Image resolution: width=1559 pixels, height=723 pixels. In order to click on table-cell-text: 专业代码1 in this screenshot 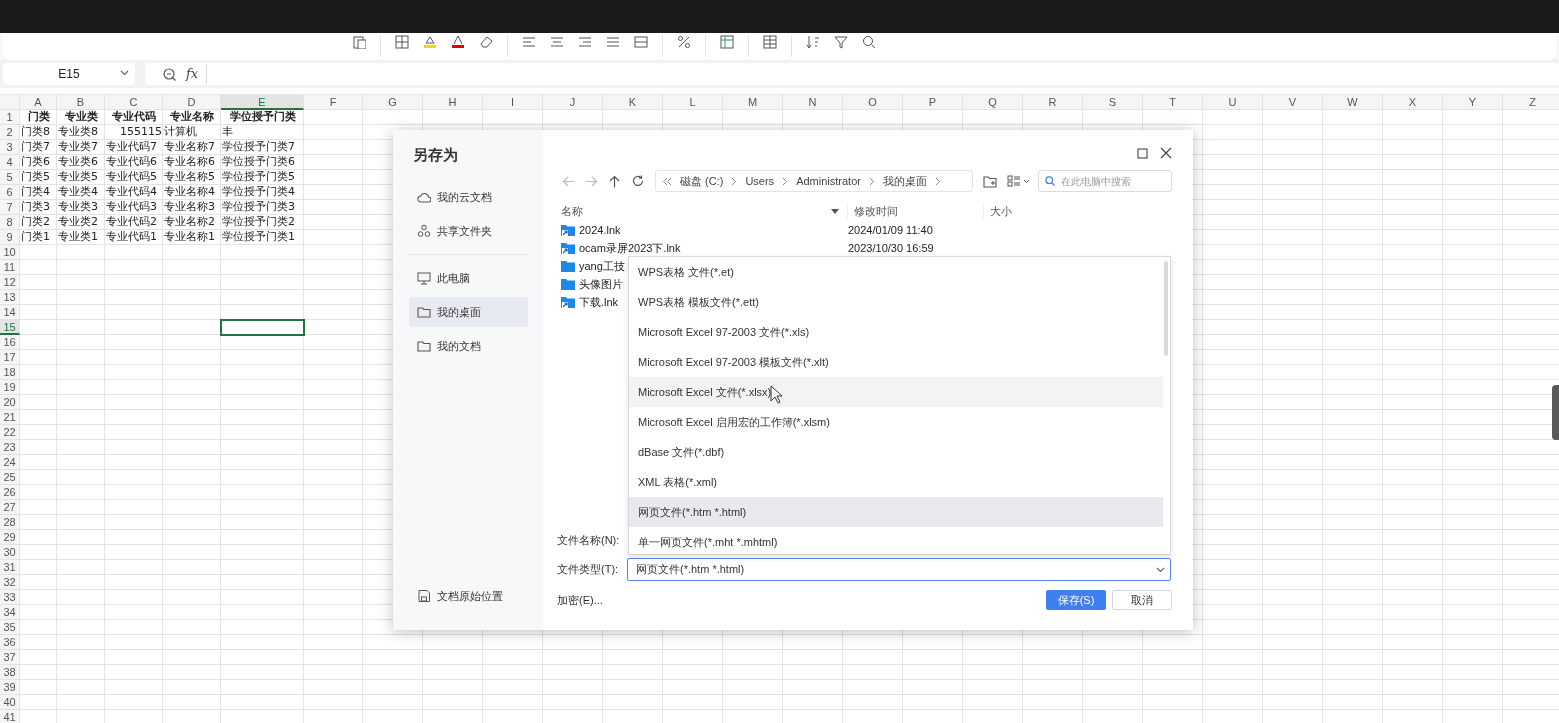, I will do `click(131, 237)`.